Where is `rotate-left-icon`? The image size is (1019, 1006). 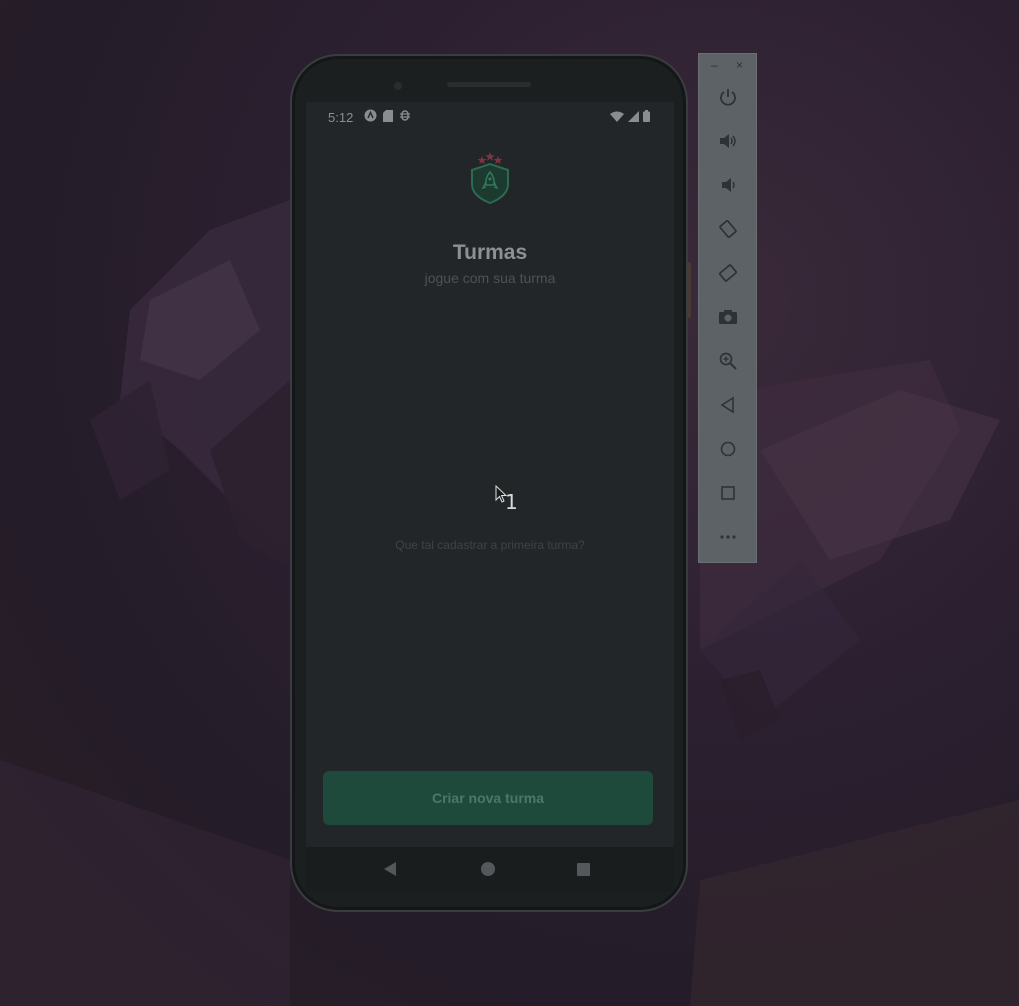 rotate-left-icon is located at coordinates (728, 229).